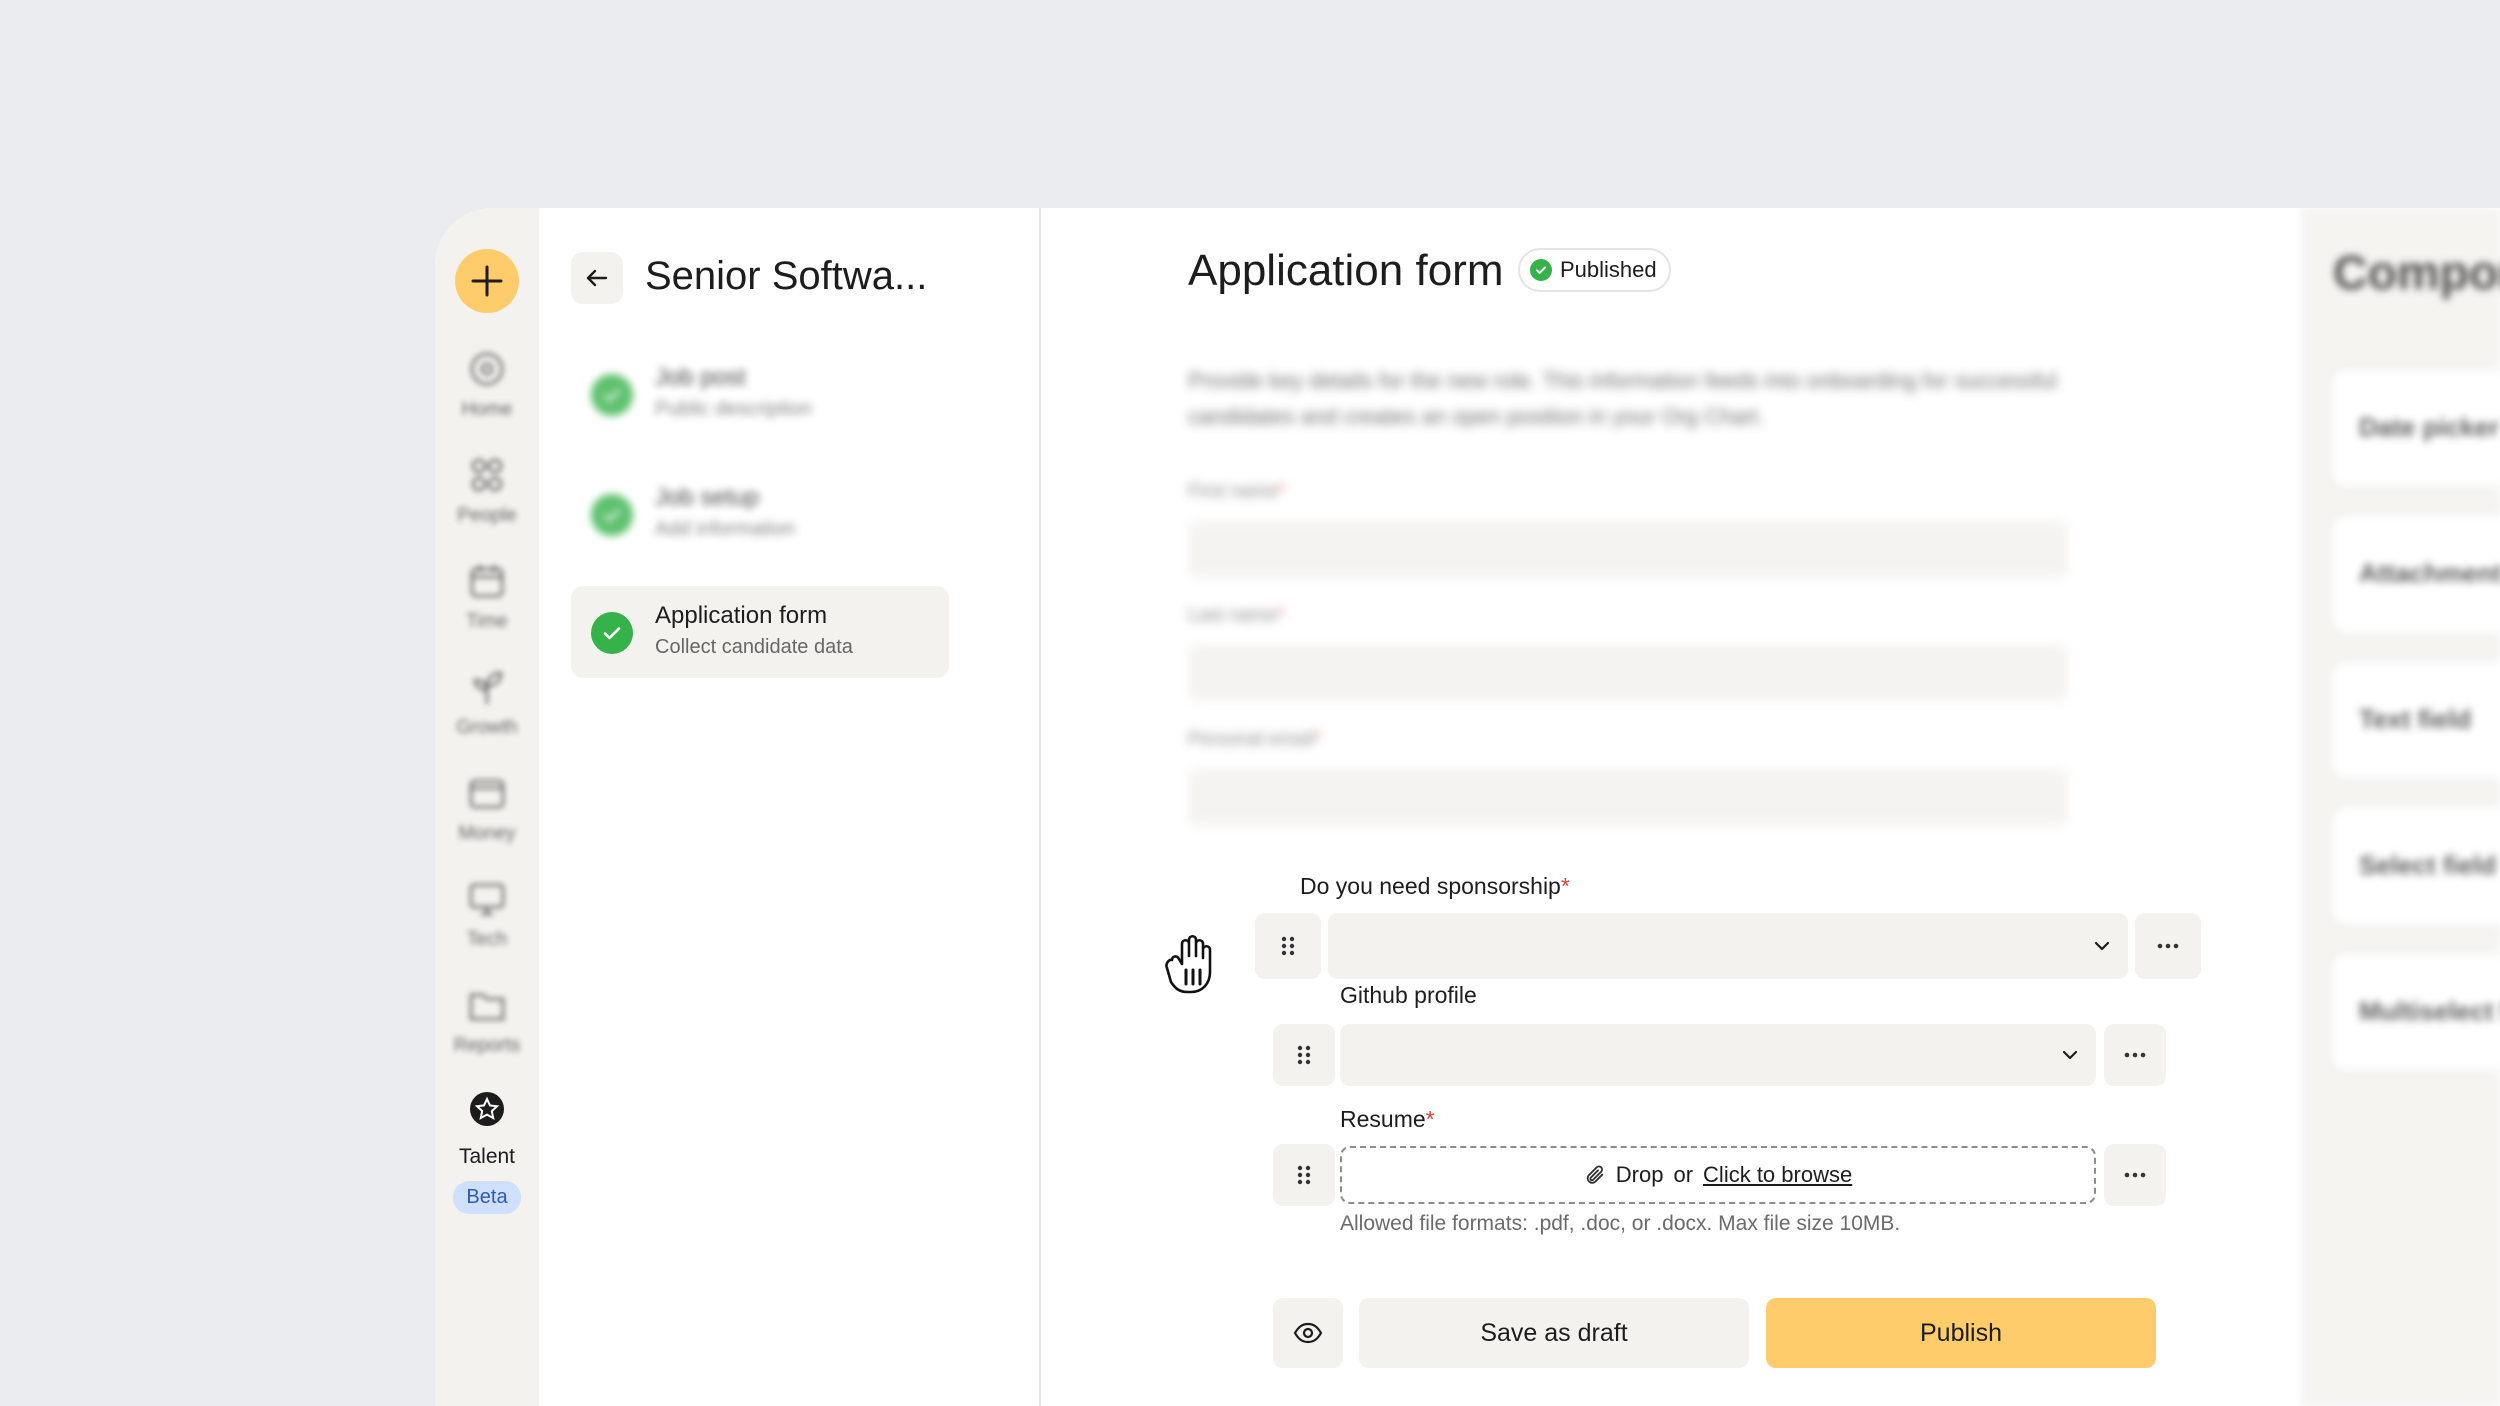  What do you see at coordinates (487, 794) in the screenshot?
I see `wallet-icon` at bounding box center [487, 794].